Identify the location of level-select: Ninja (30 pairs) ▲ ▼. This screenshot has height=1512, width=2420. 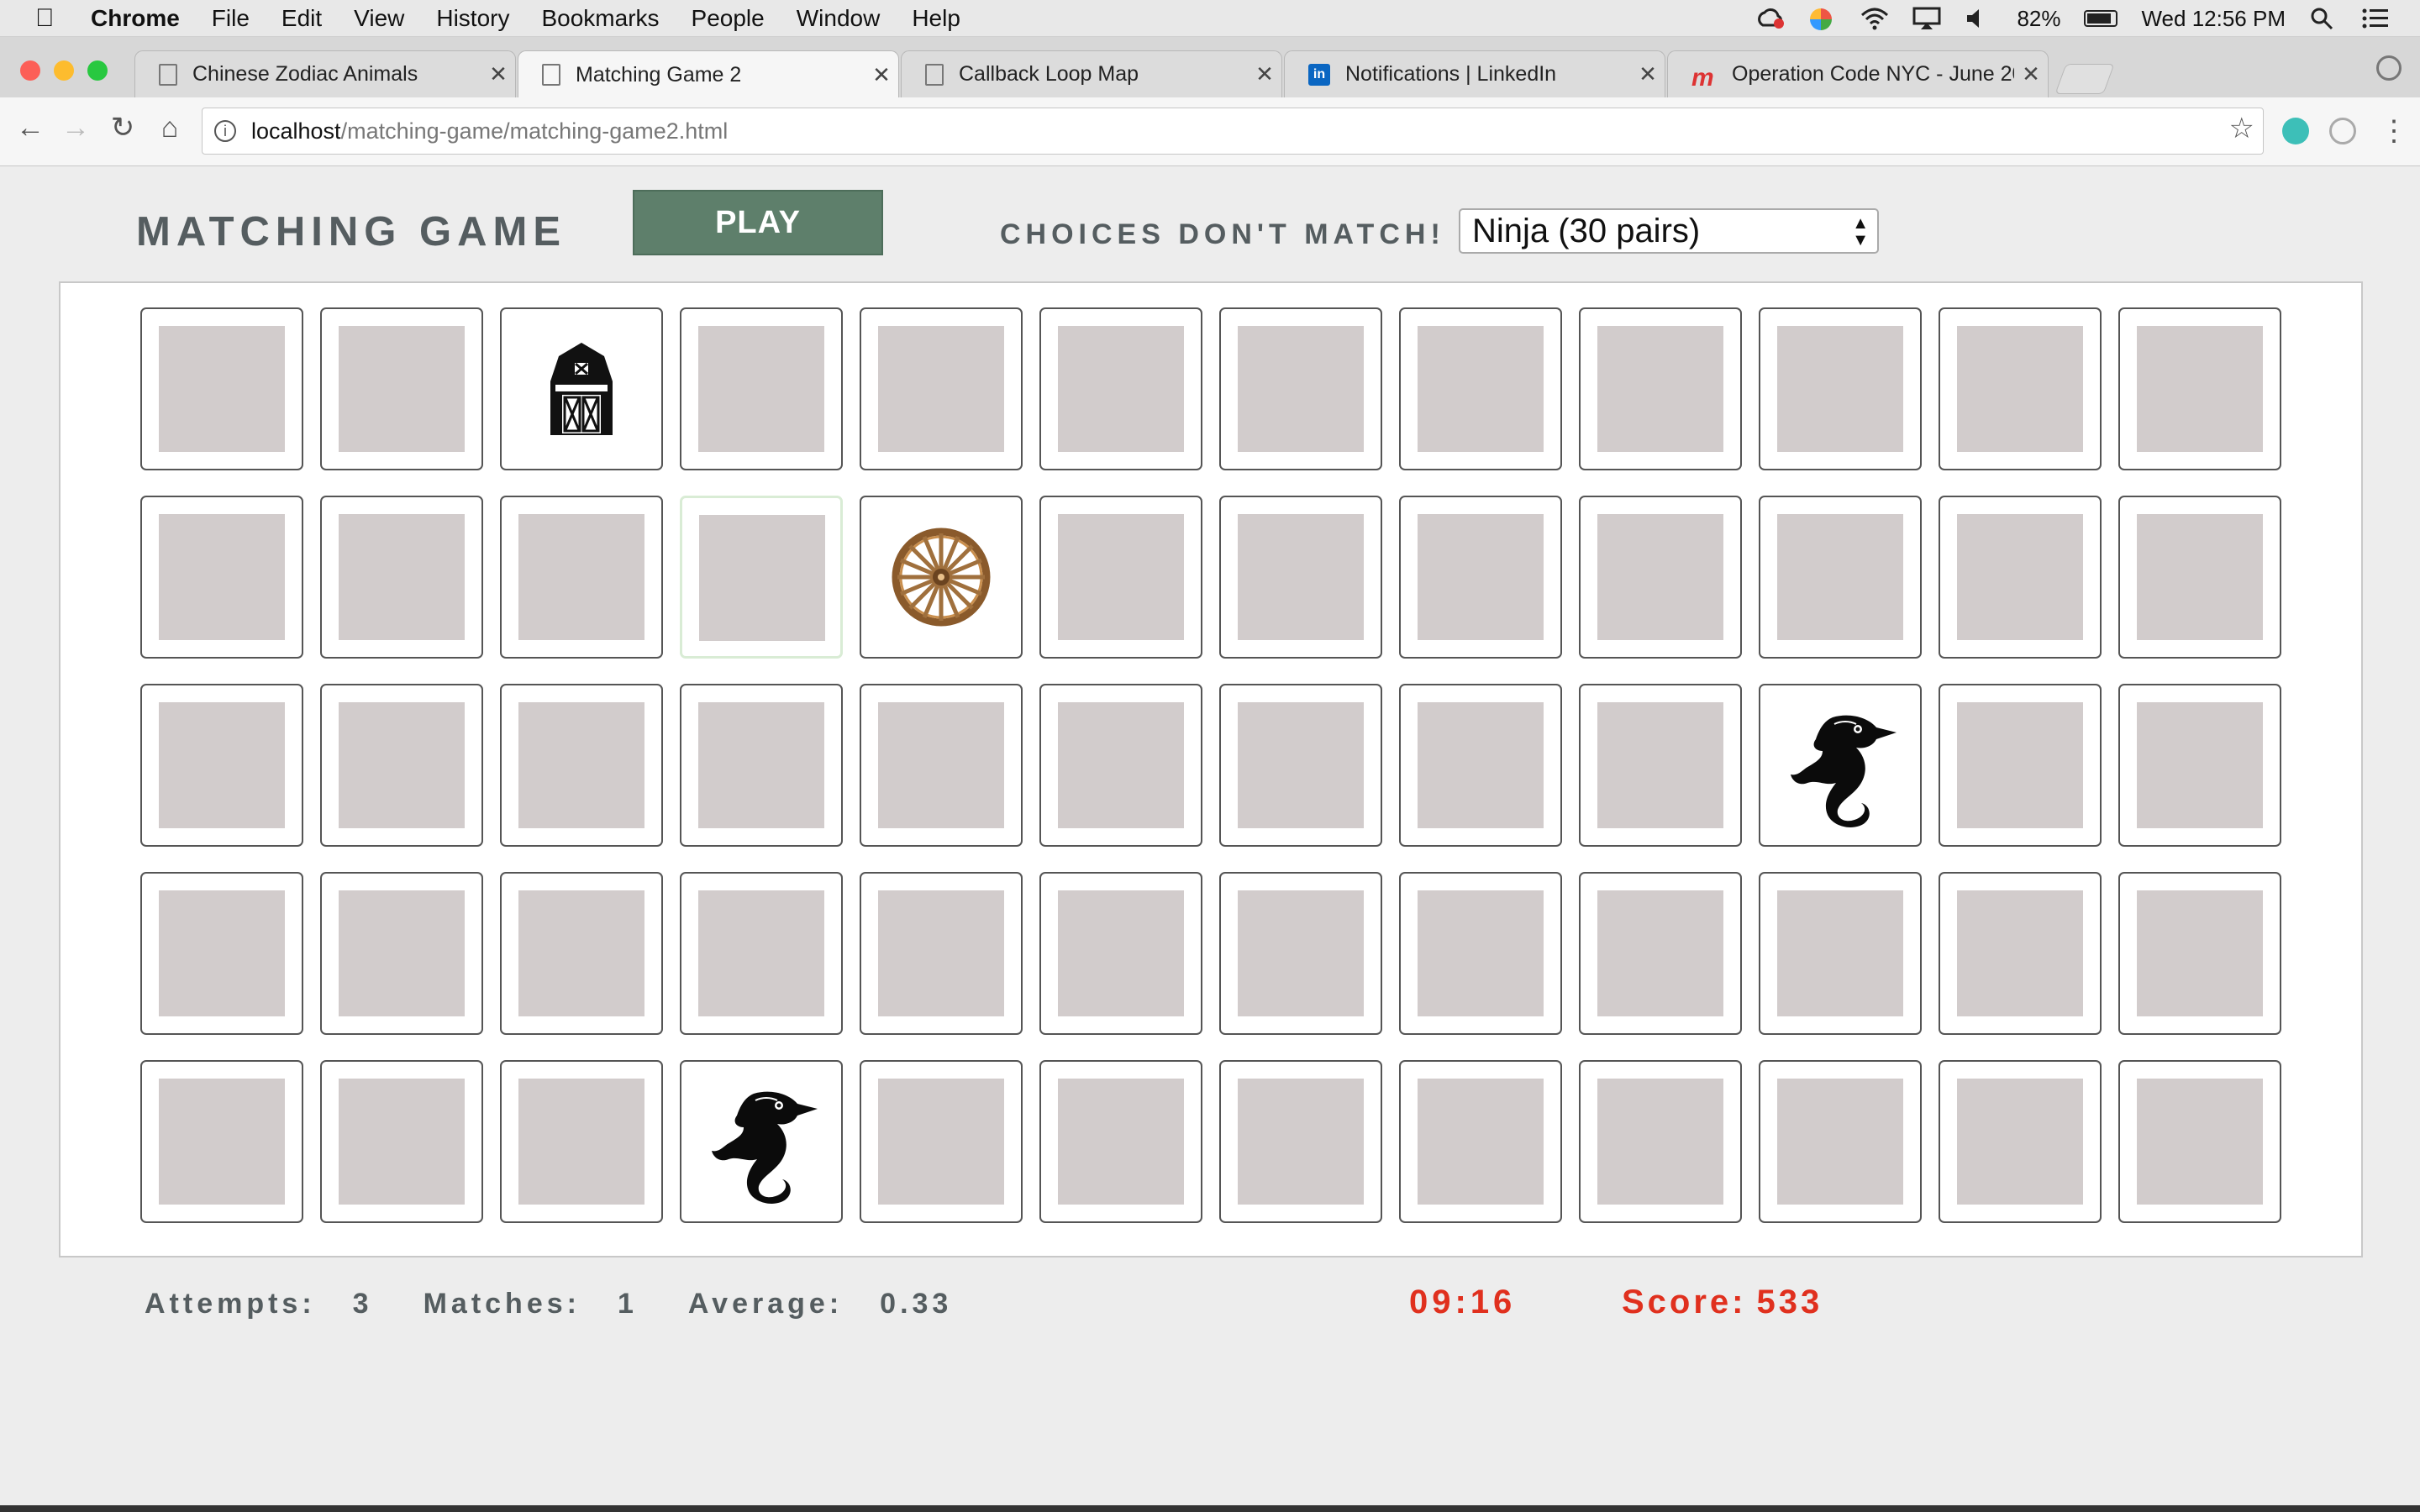
(1669, 231).